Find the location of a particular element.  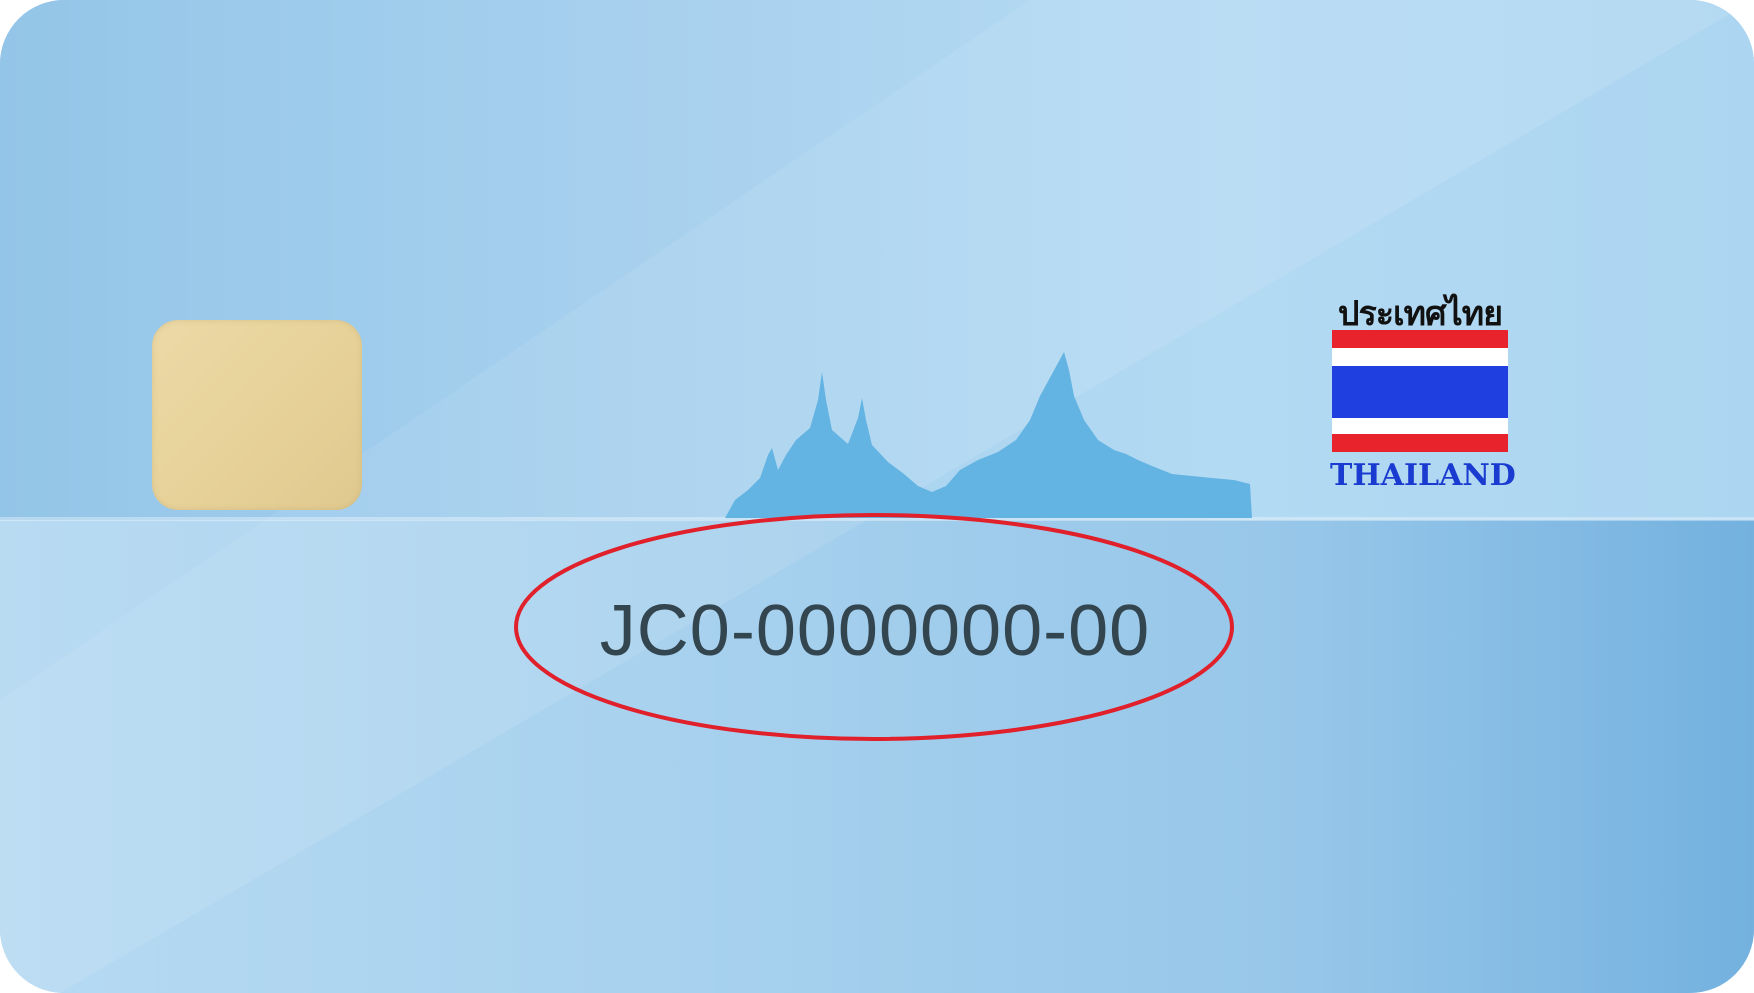

thai-flag-icon: ประเทศไทย THAILAND is located at coordinates (1423, 391).